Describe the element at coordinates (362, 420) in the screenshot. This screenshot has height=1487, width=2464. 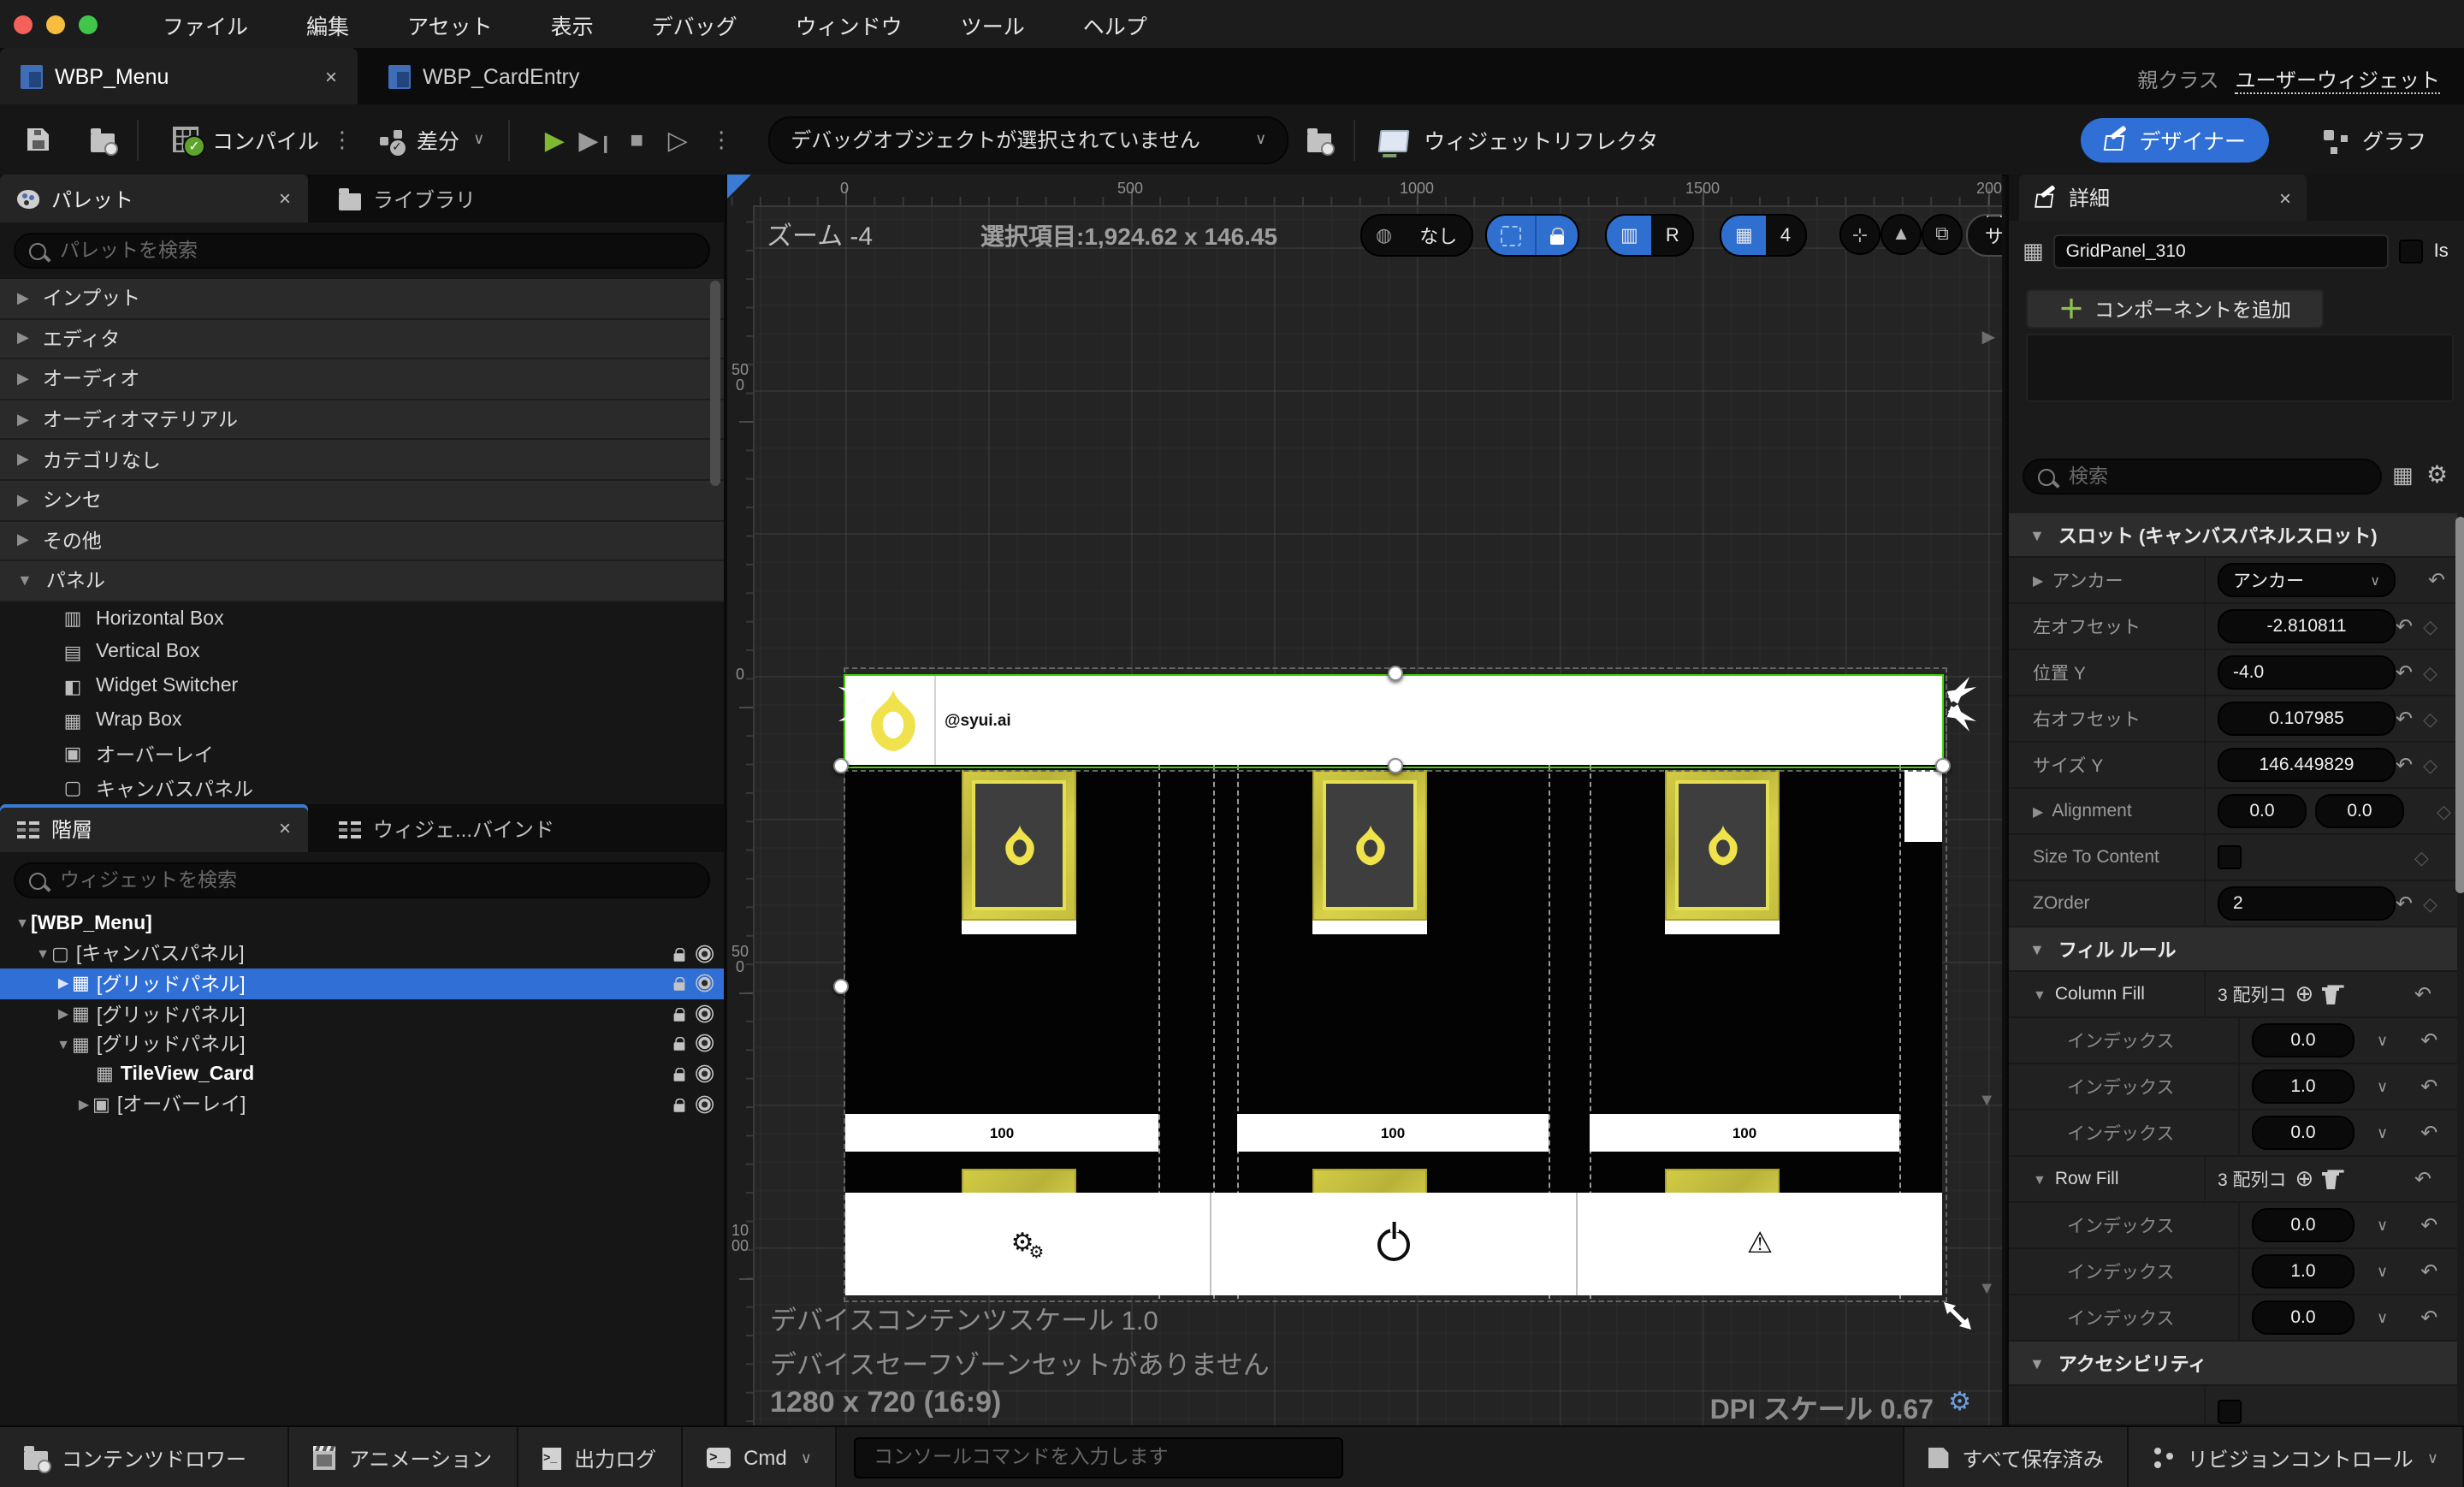
I see `palette-category-audio-material: ▶ オーディオマテリアル` at that location.